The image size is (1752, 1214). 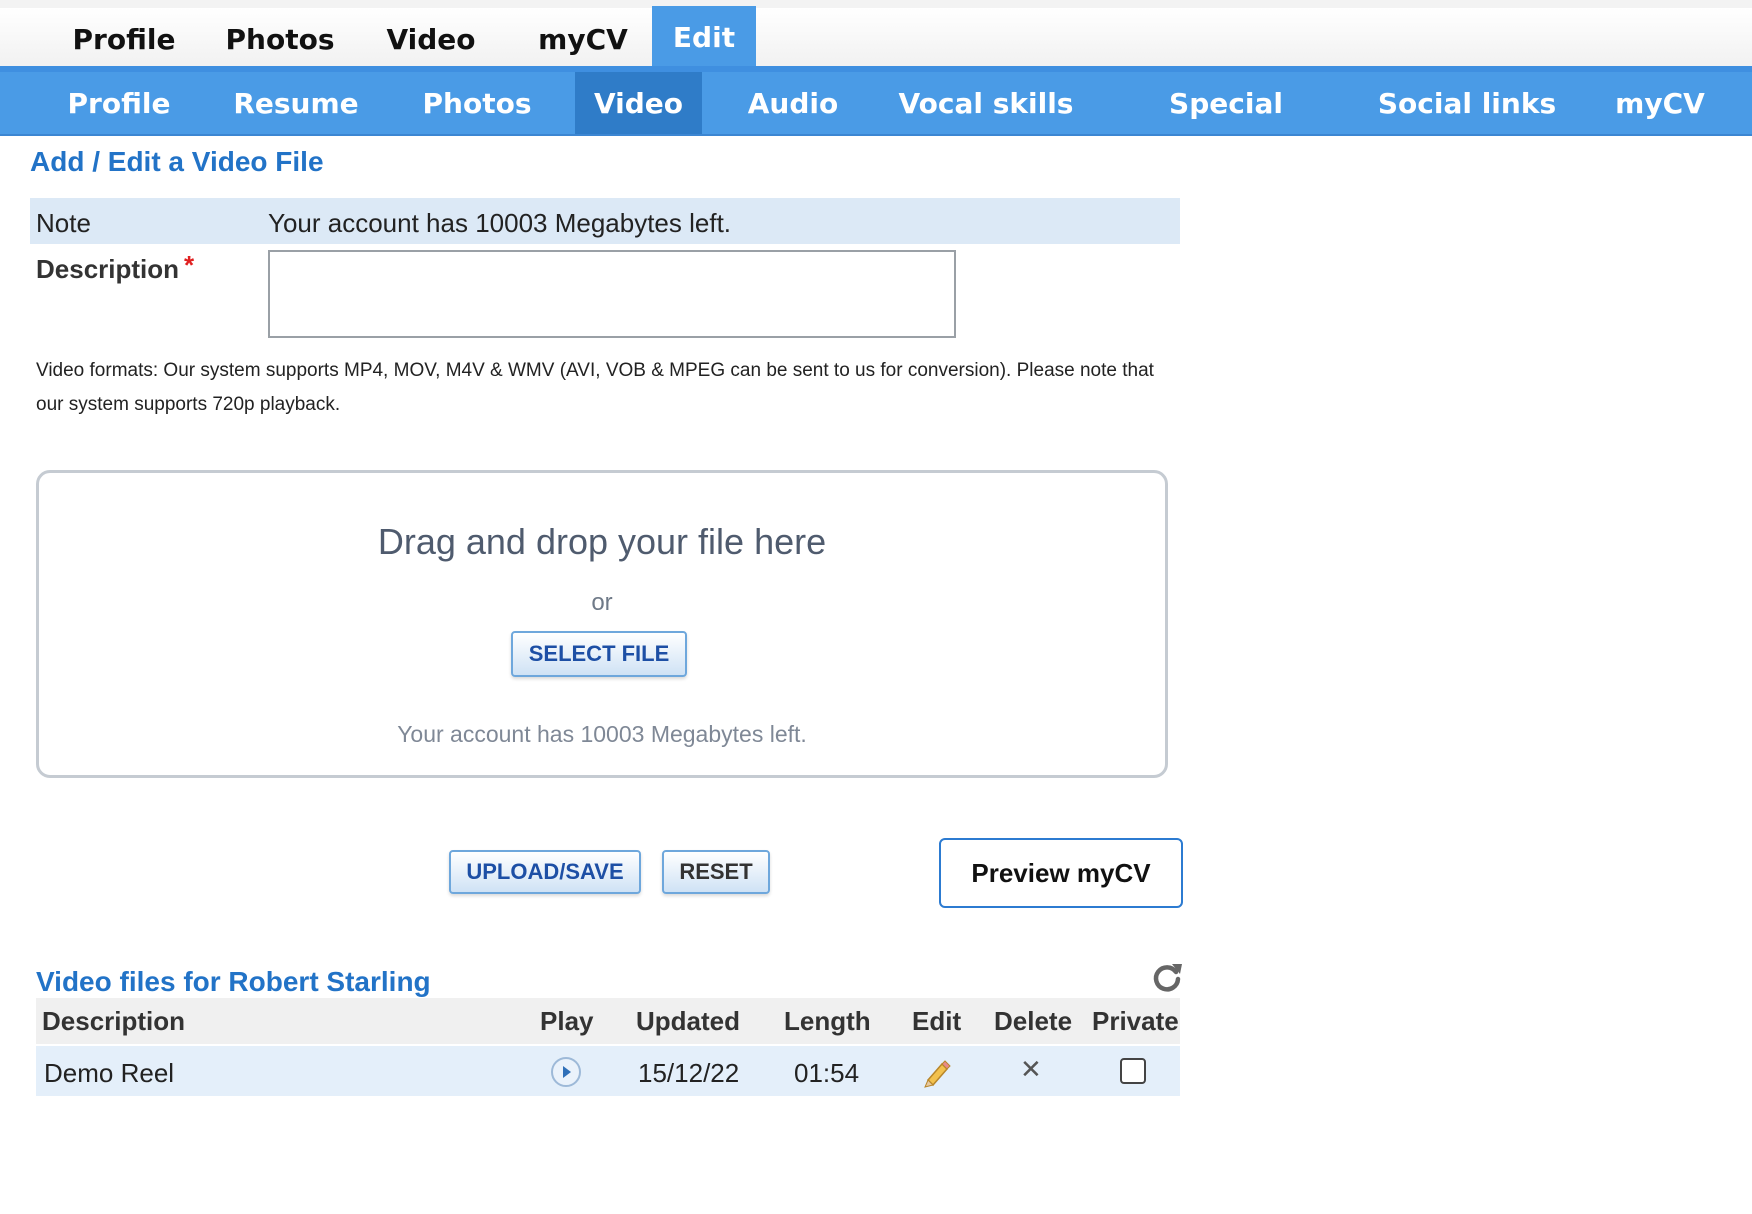 What do you see at coordinates (500, 223) in the screenshot?
I see `note-text: Your account has 10003 Megabytes left.` at bounding box center [500, 223].